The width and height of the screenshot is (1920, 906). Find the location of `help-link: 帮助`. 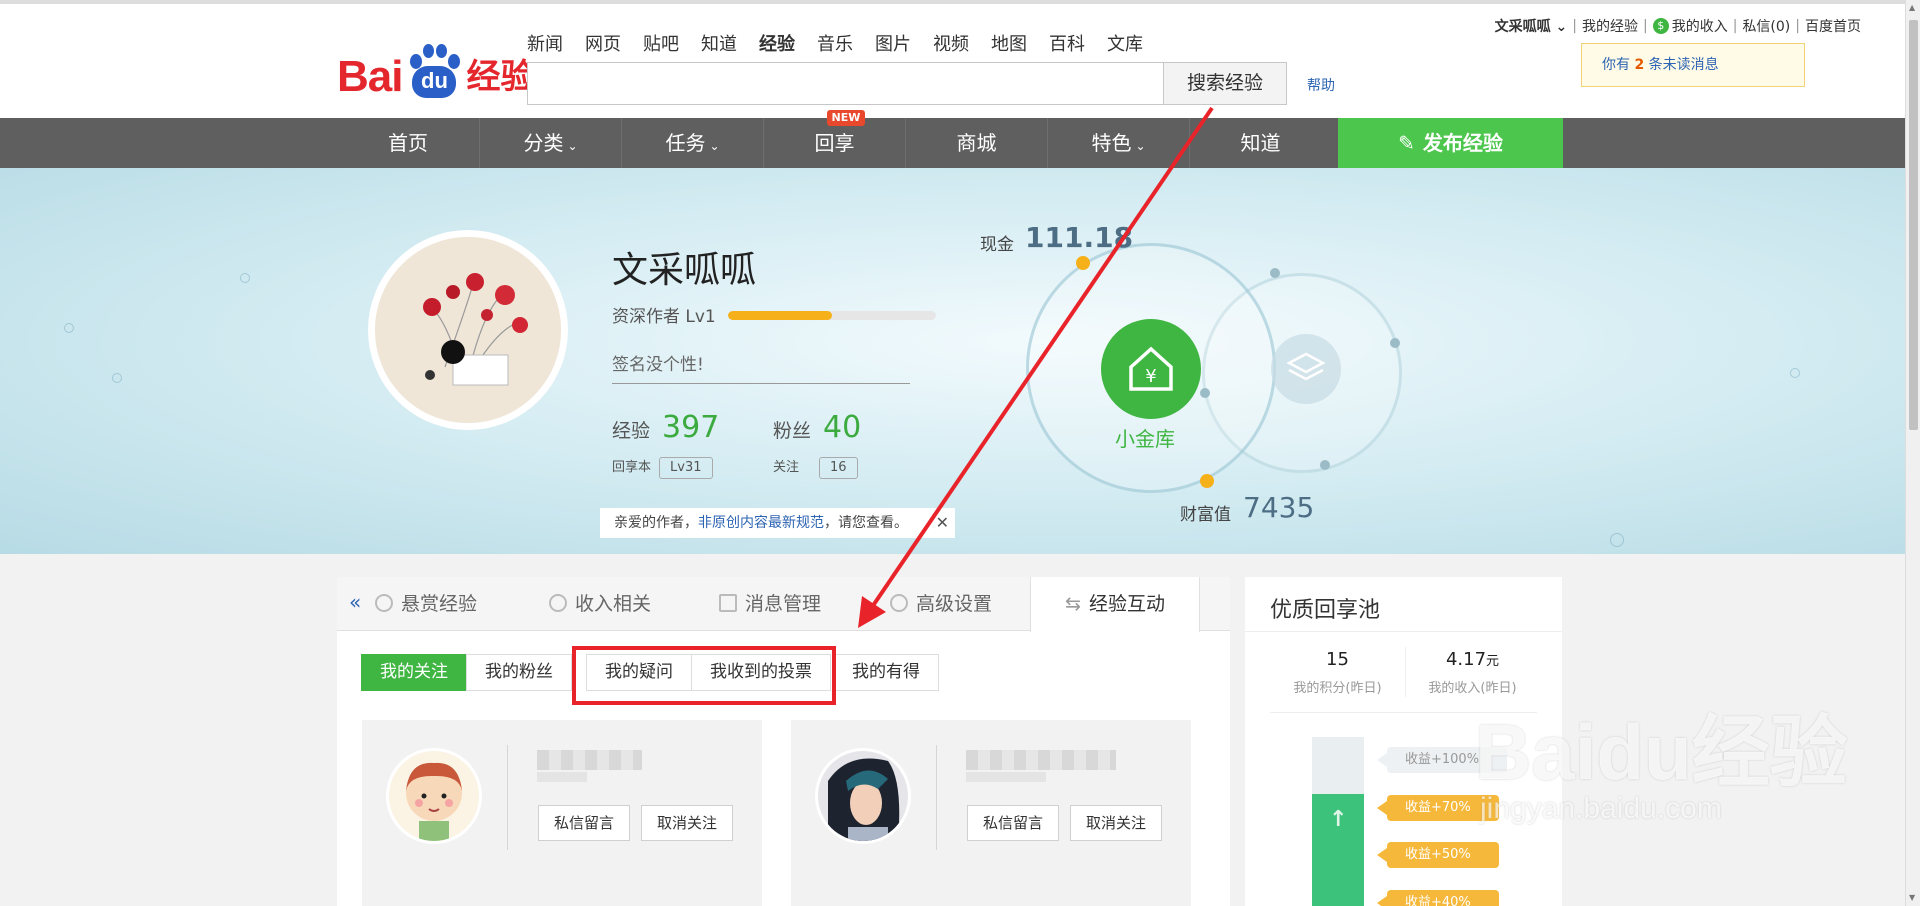

help-link: 帮助 is located at coordinates (1321, 85).